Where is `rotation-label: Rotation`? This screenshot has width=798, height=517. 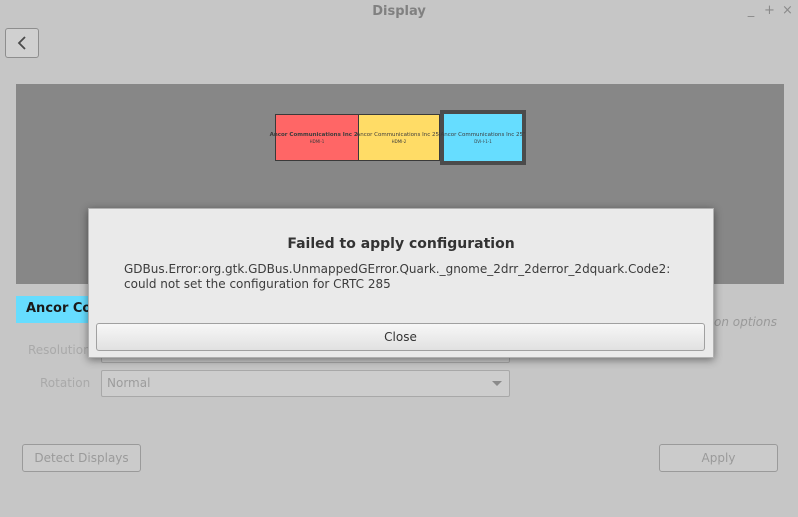
rotation-label: Rotation is located at coordinates (65, 383).